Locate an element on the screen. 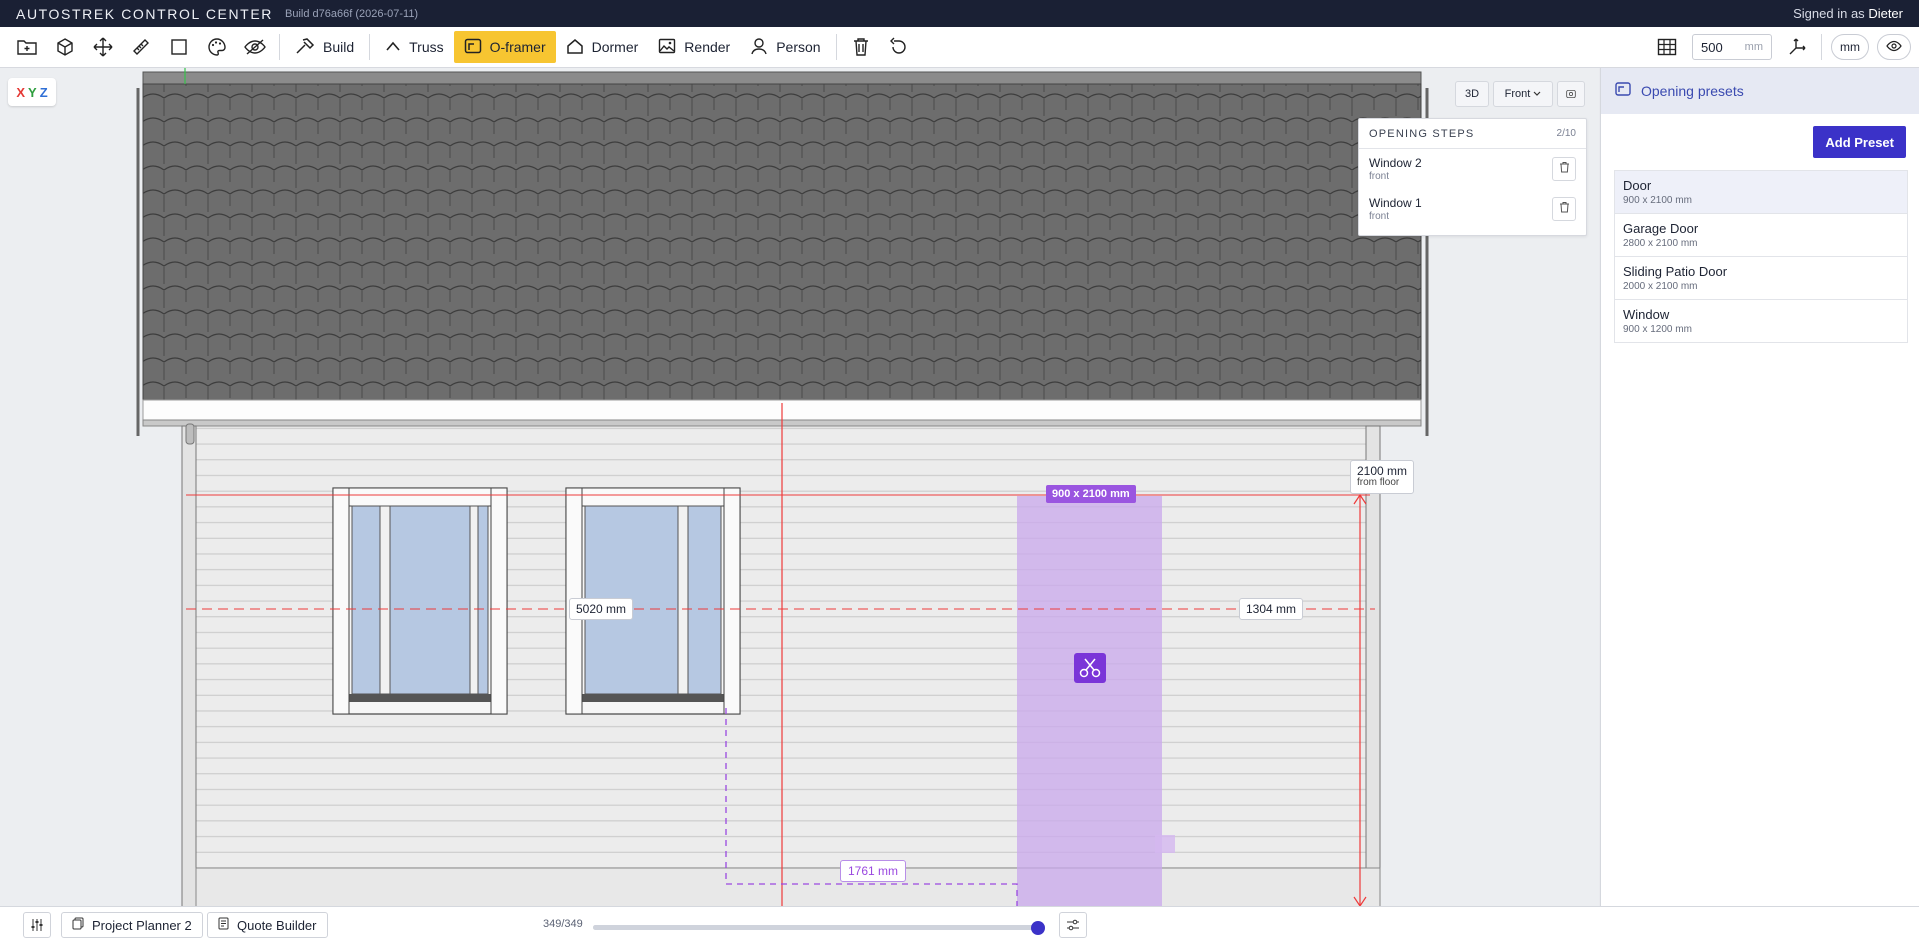  person-button: Person is located at coordinates (785, 47).